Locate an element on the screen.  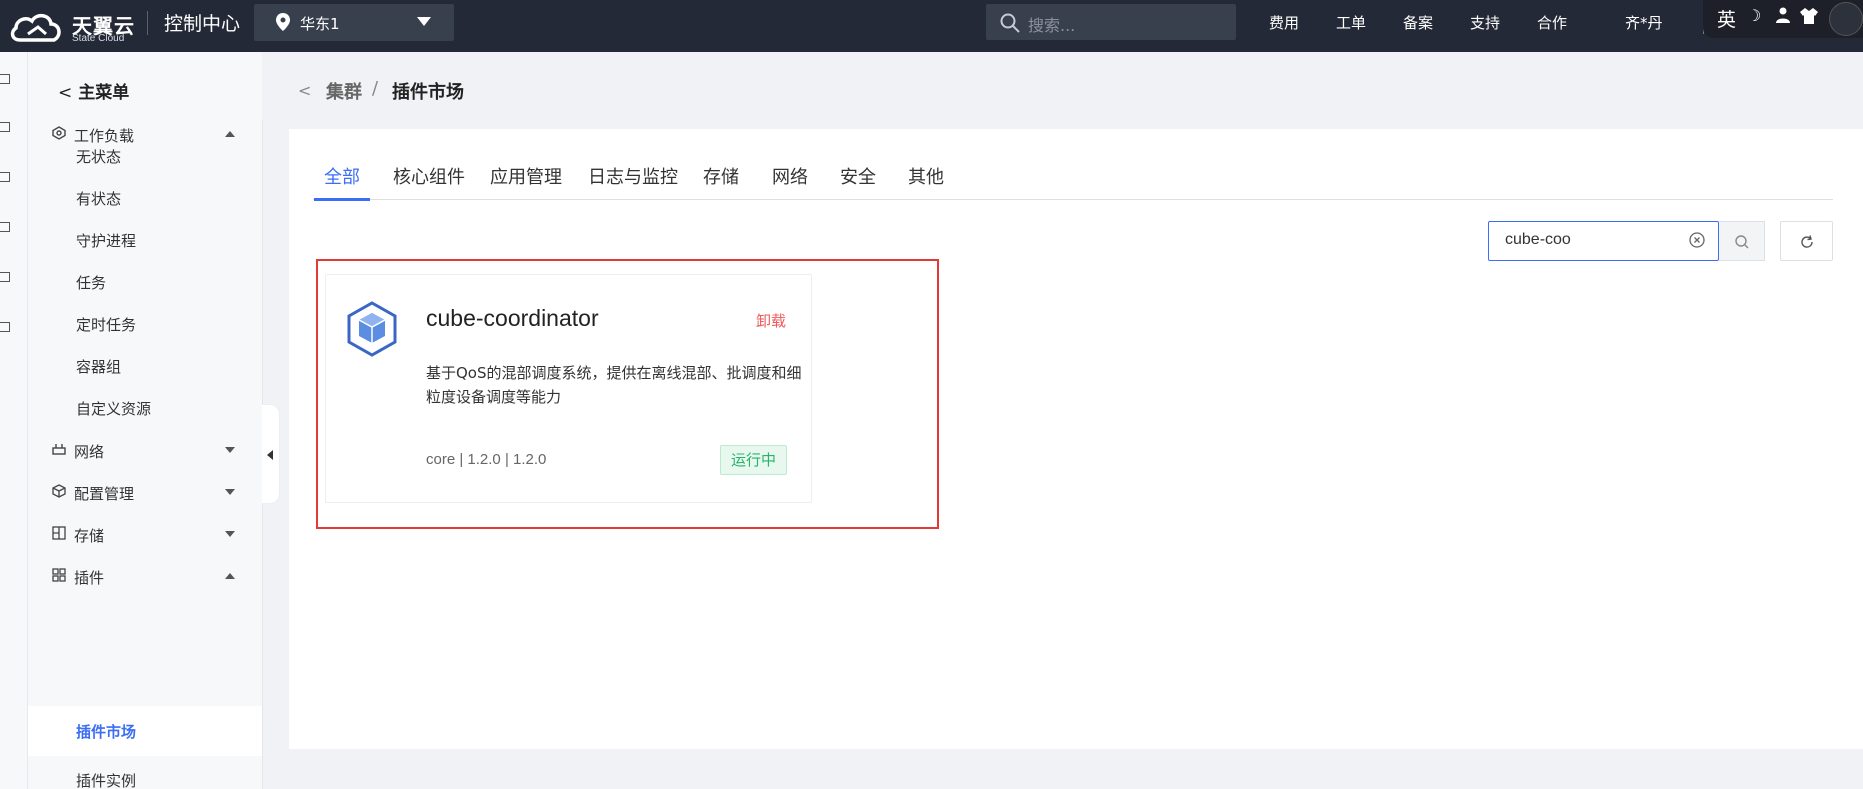
sidebar-collapse-handle is located at coordinates (271, 454).